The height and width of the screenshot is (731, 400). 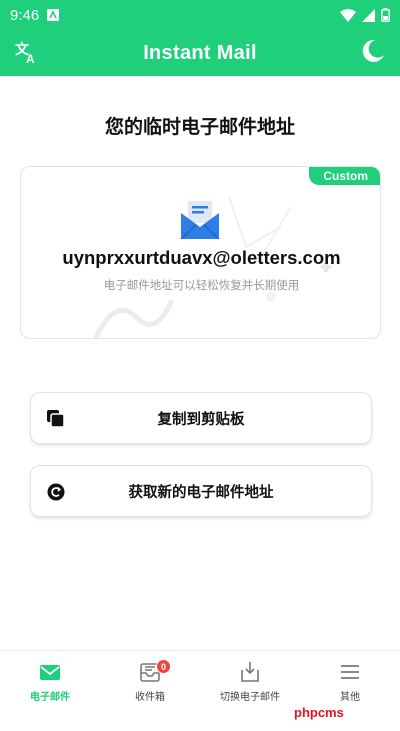 I want to click on watermark: phpcms, so click(x=319, y=712).